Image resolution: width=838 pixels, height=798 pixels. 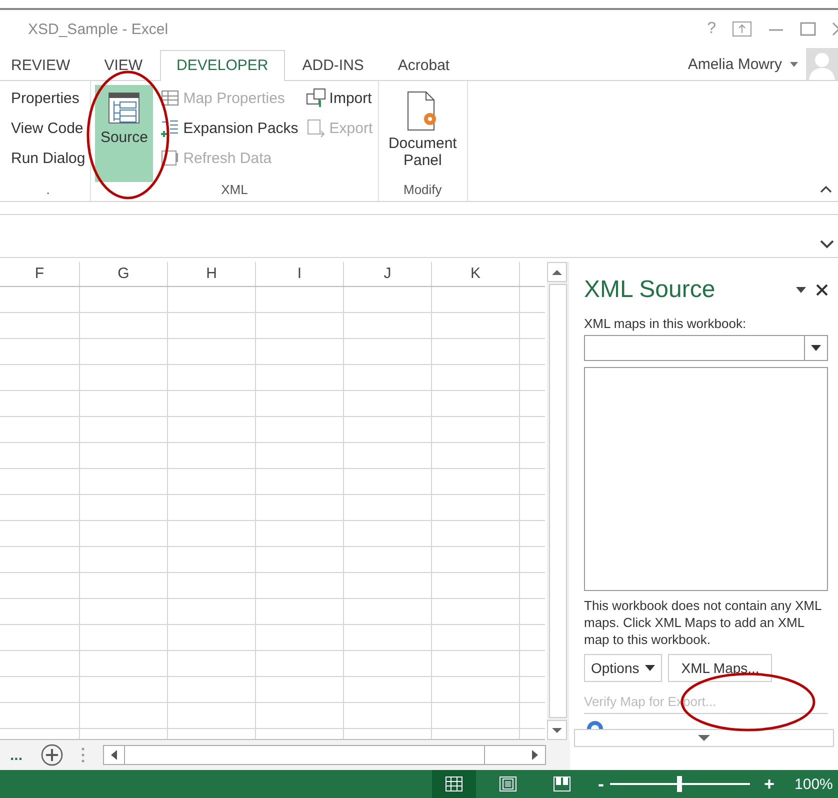 What do you see at coordinates (558, 501) in the screenshot?
I see `vertical-scrollbar` at bounding box center [558, 501].